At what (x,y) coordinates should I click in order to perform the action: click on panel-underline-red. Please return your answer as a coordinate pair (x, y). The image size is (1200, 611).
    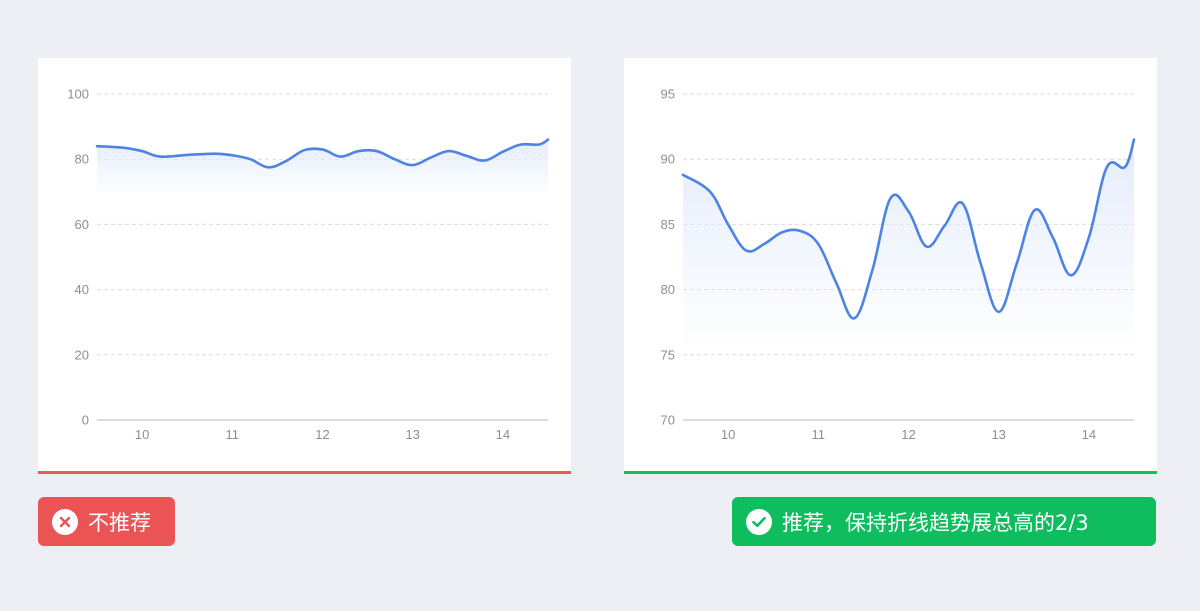
    Looking at the image, I should click on (304, 472).